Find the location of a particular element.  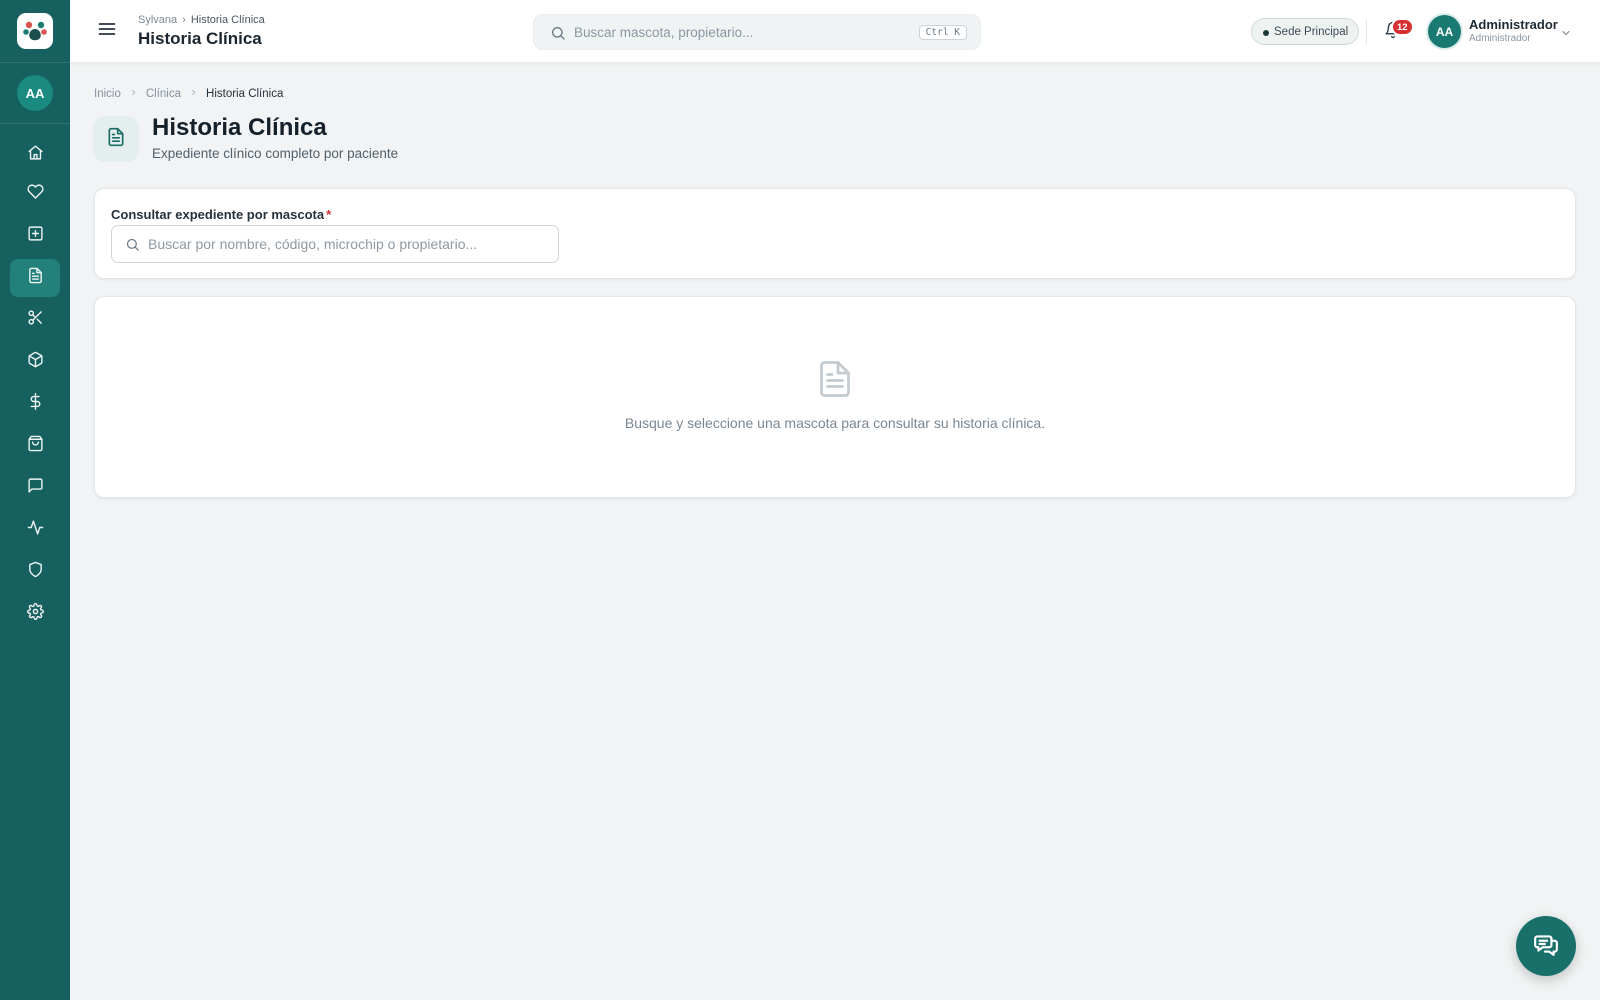

breadcrumb-home: Inicio is located at coordinates (107, 94).